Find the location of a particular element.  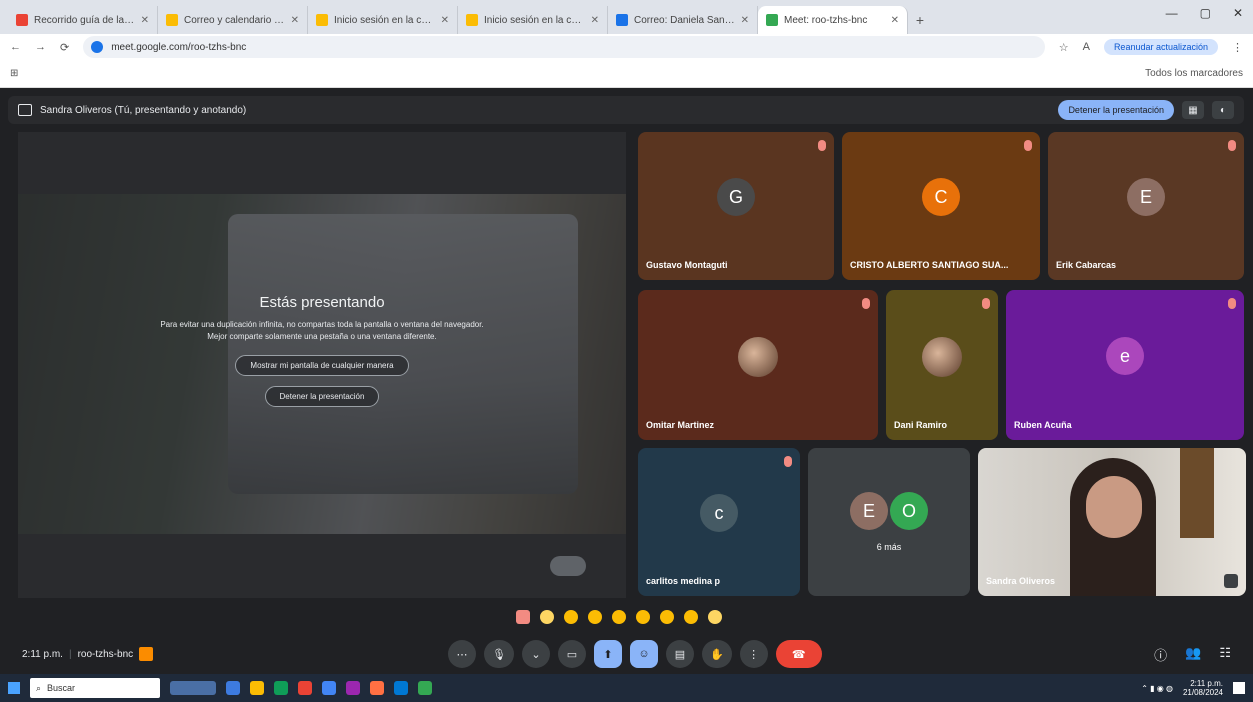

laugh-icon is located at coordinates (619, 617).